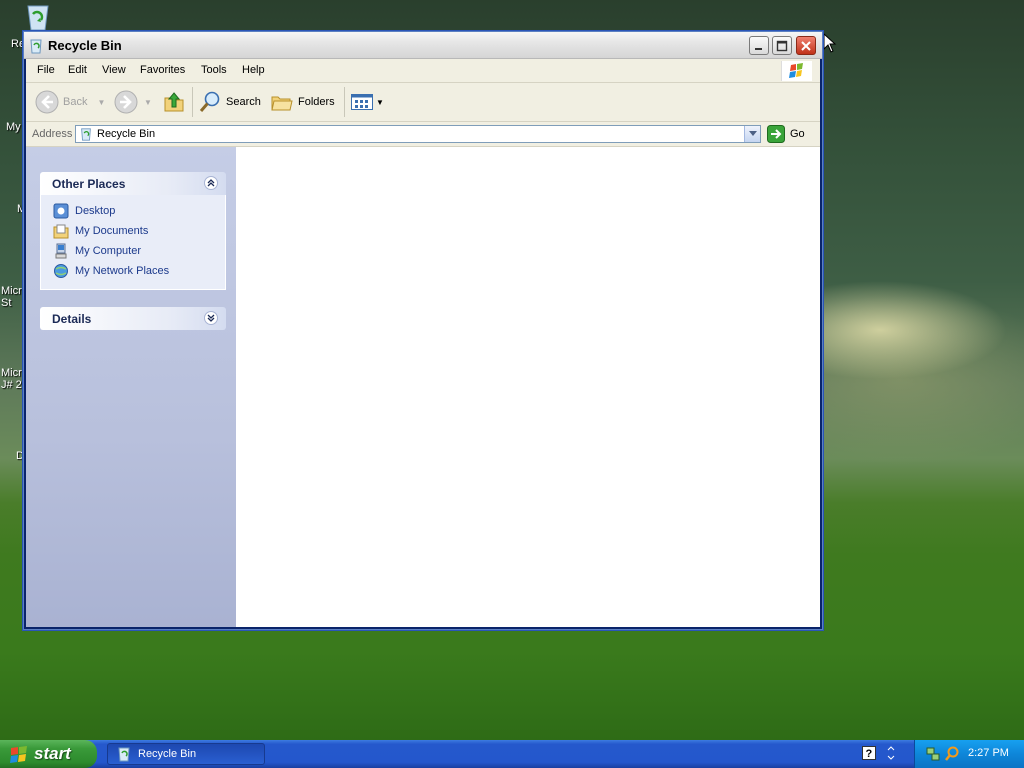  I want to click on go-button: Go, so click(786, 134).